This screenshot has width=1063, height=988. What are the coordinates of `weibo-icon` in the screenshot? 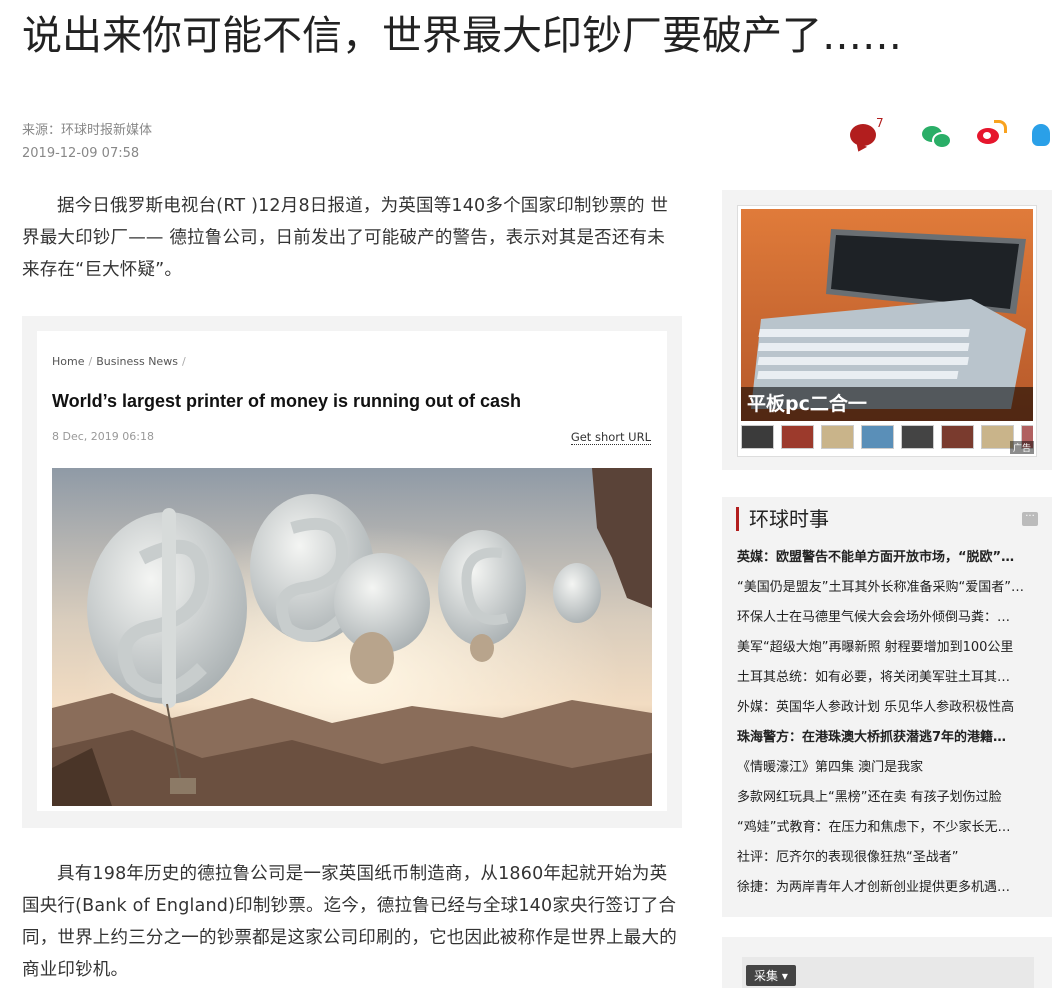 It's located at (992, 134).